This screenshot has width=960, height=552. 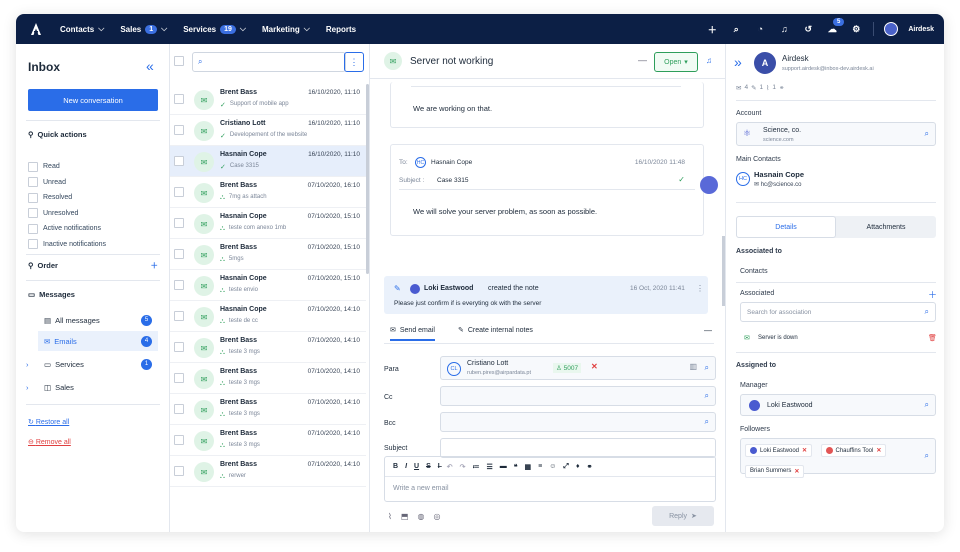 I want to click on collapse-sidebar-icon: «, so click(x=150, y=66).